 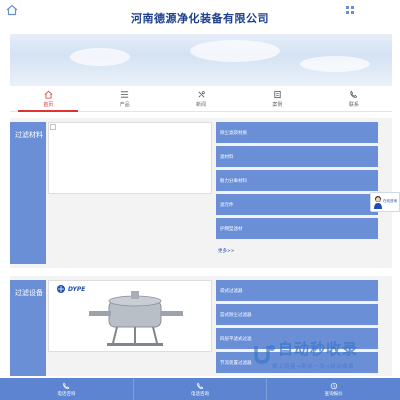 I want to click on nav-item-products: 产品, so click(x=124, y=98).